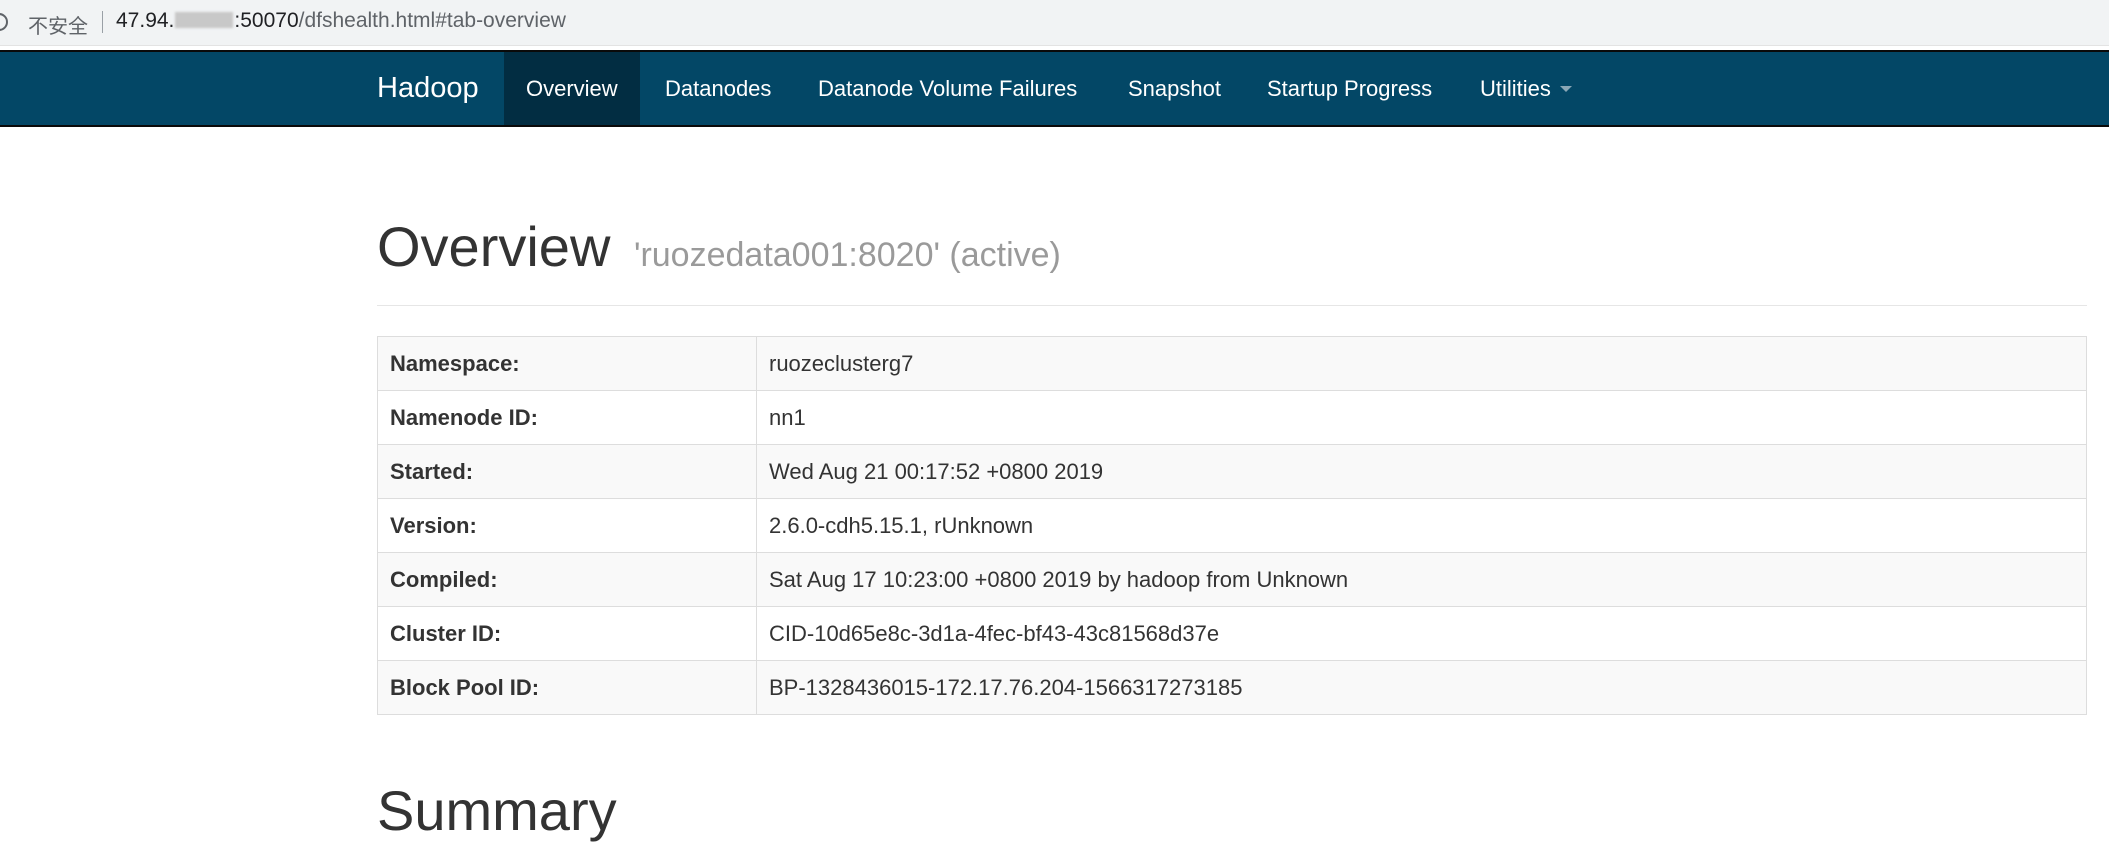 The image size is (2109, 848). Describe the element at coordinates (1421, 417) in the screenshot. I see `row-value: nn1` at that location.